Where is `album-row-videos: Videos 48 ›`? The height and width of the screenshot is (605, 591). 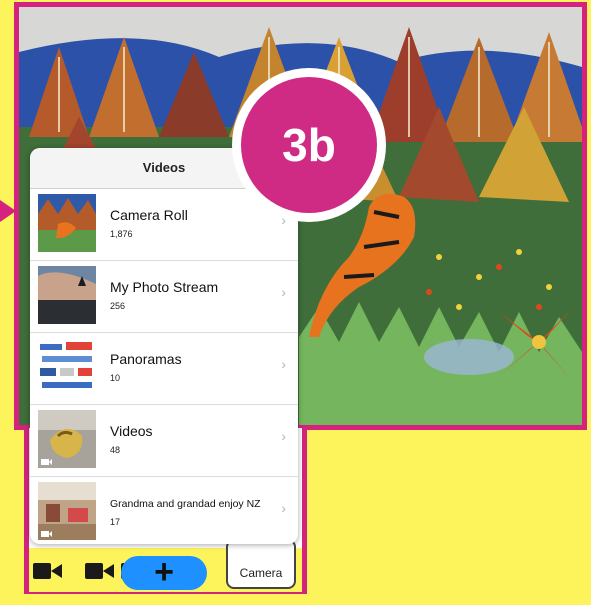 album-row-videos: Videos 48 › is located at coordinates (164, 441).